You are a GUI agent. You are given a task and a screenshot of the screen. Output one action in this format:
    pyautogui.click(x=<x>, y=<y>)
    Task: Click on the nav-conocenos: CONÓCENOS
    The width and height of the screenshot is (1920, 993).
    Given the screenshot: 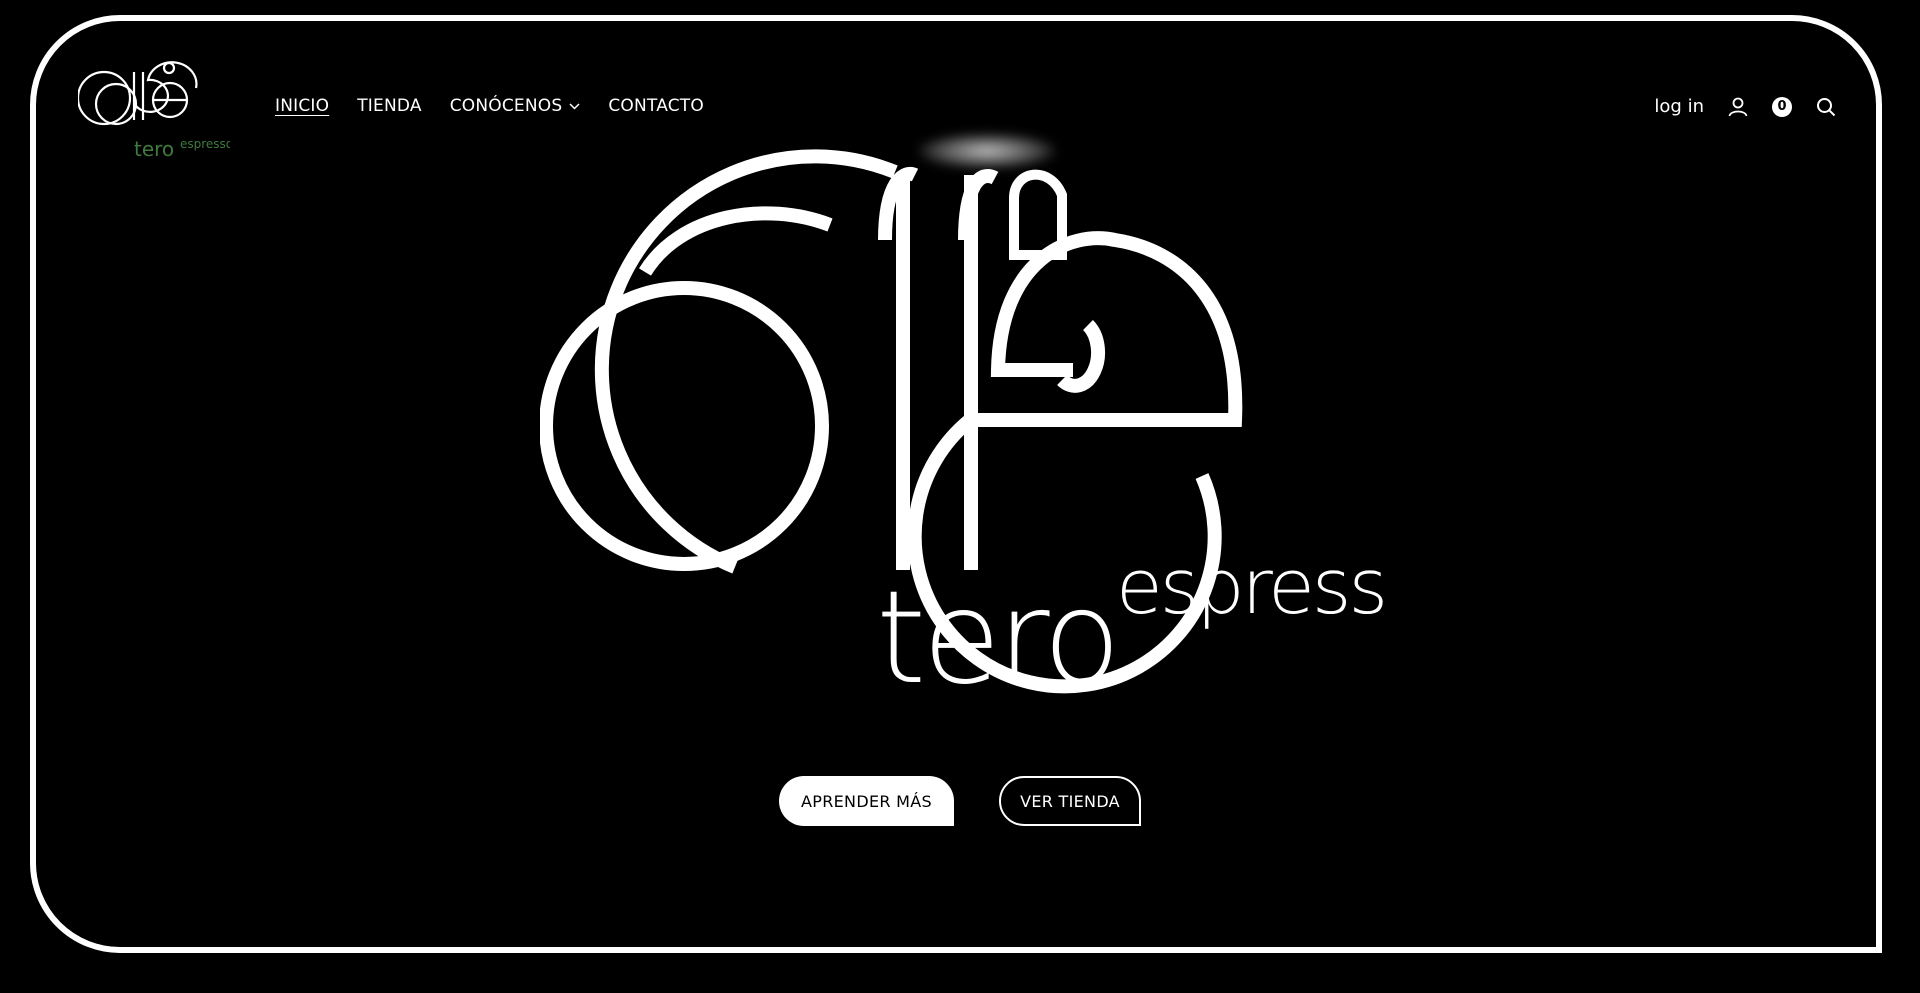 What is the action you would take?
    pyautogui.click(x=515, y=106)
    